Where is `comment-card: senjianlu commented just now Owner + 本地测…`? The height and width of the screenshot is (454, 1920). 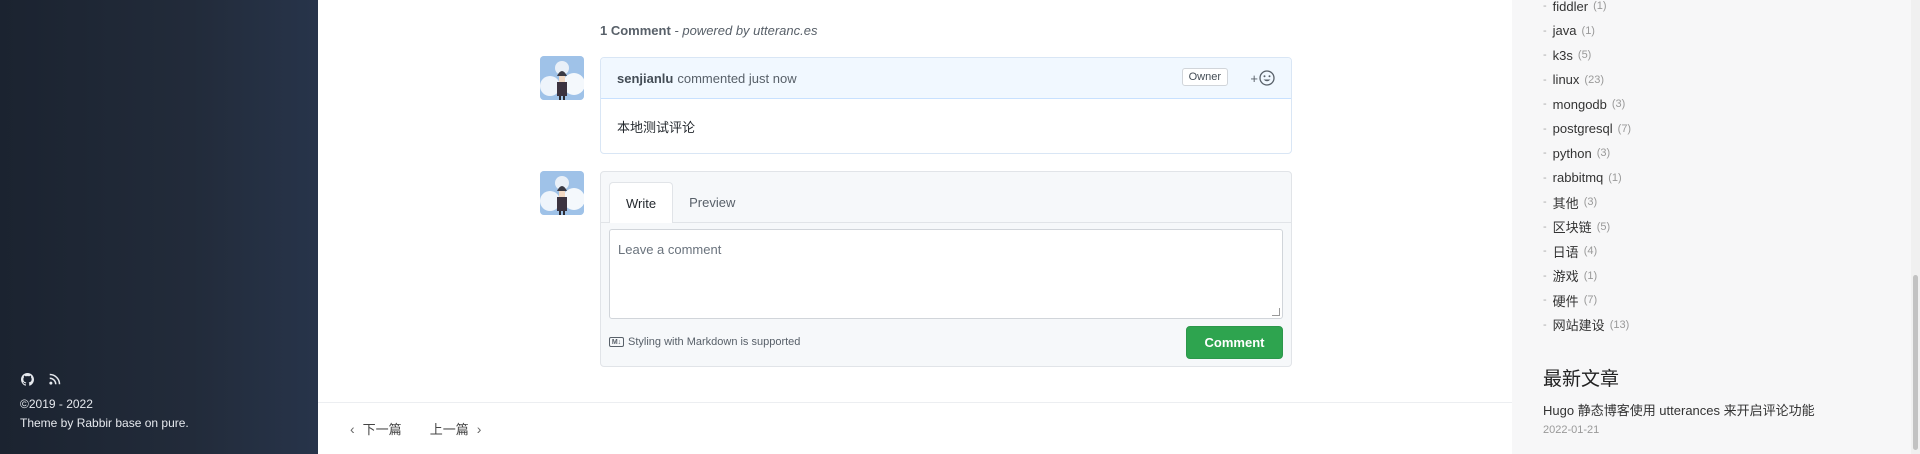 comment-card: senjianlu commented just now Owner + 本地测… is located at coordinates (946, 105).